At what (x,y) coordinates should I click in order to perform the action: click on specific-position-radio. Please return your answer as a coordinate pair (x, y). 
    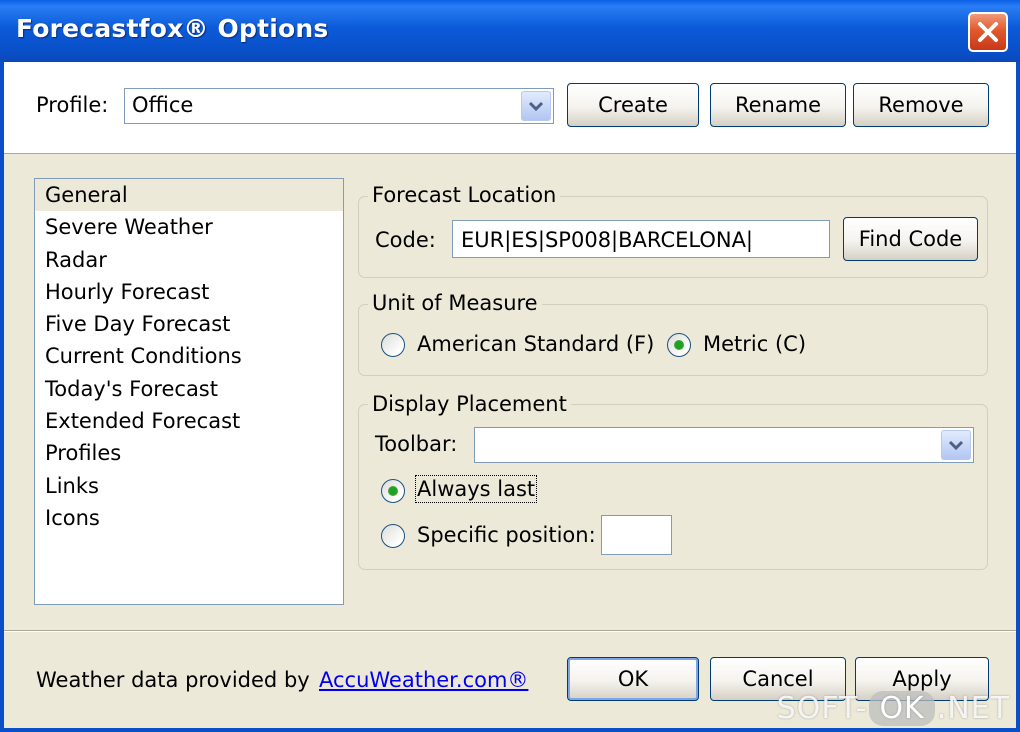
    Looking at the image, I should click on (393, 536).